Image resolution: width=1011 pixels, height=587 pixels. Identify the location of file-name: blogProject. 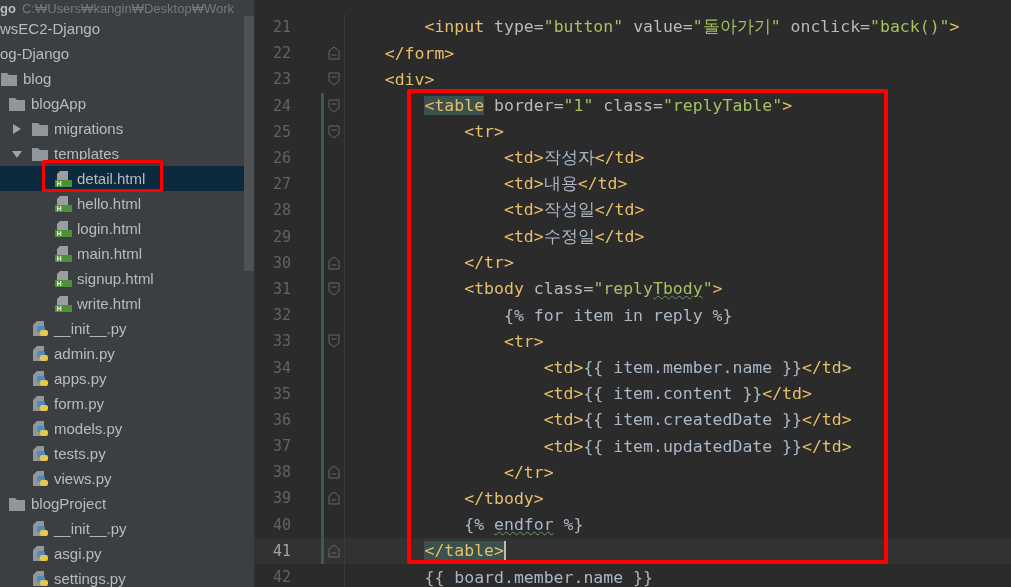
(69, 503).